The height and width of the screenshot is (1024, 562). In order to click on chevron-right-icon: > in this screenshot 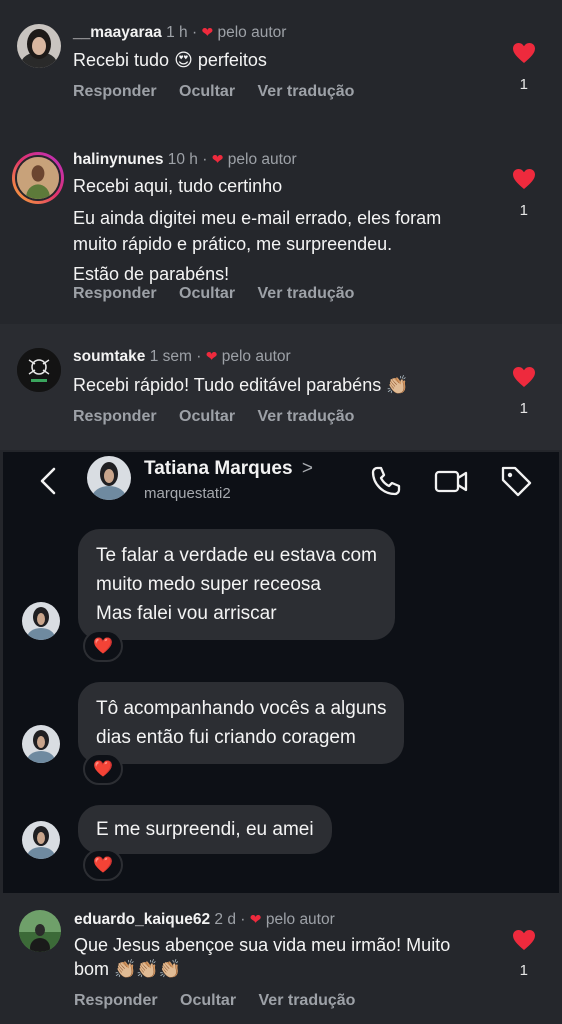, I will do `click(307, 468)`.